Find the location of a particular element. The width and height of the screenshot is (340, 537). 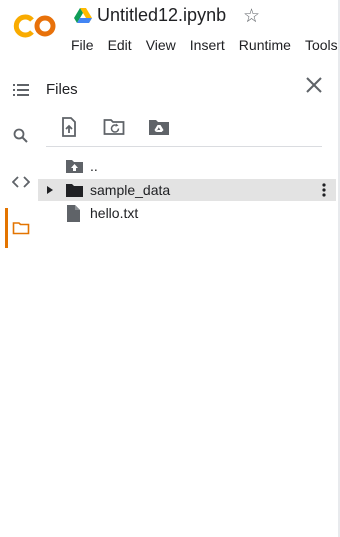

notebook-title: Untitled12.ipynb is located at coordinates (161, 15).